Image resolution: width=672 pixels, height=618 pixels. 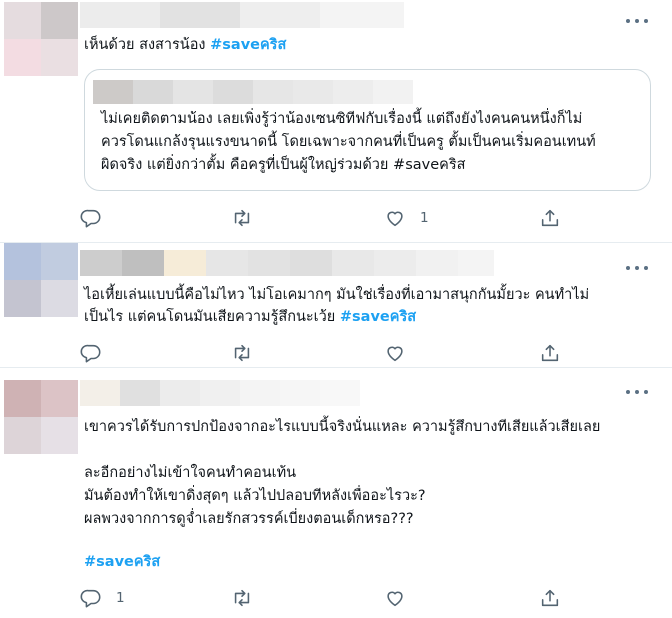 What do you see at coordinates (330, 353) in the screenshot?
I see `tweet-actions` at bounding box center [330, 353].